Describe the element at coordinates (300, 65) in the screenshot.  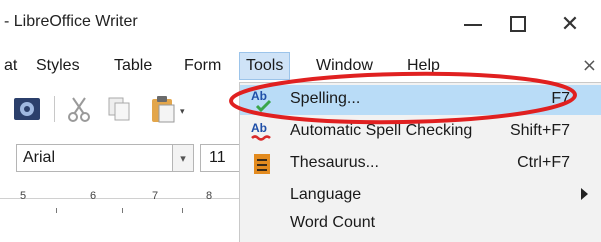
I see `menu-bar: at Styles Table Form Tools Window Help ×` at that location.